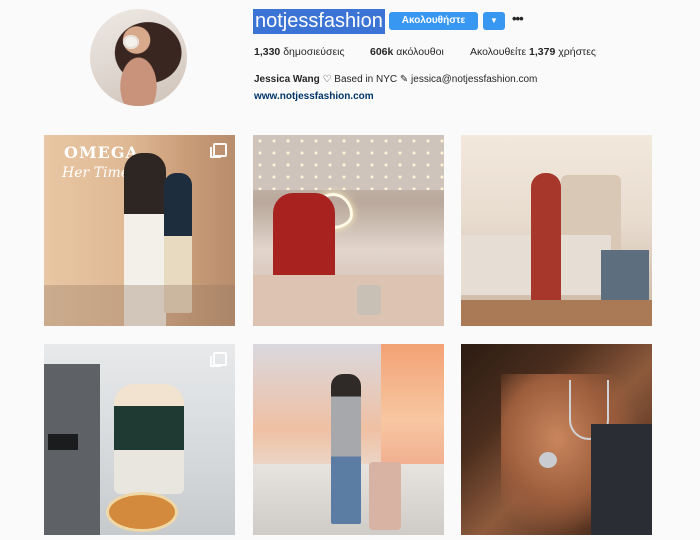 The image size is (700, 540). Describe the element at coordinates (625, 277) in the screenshot. I see `nightstand` at that location.